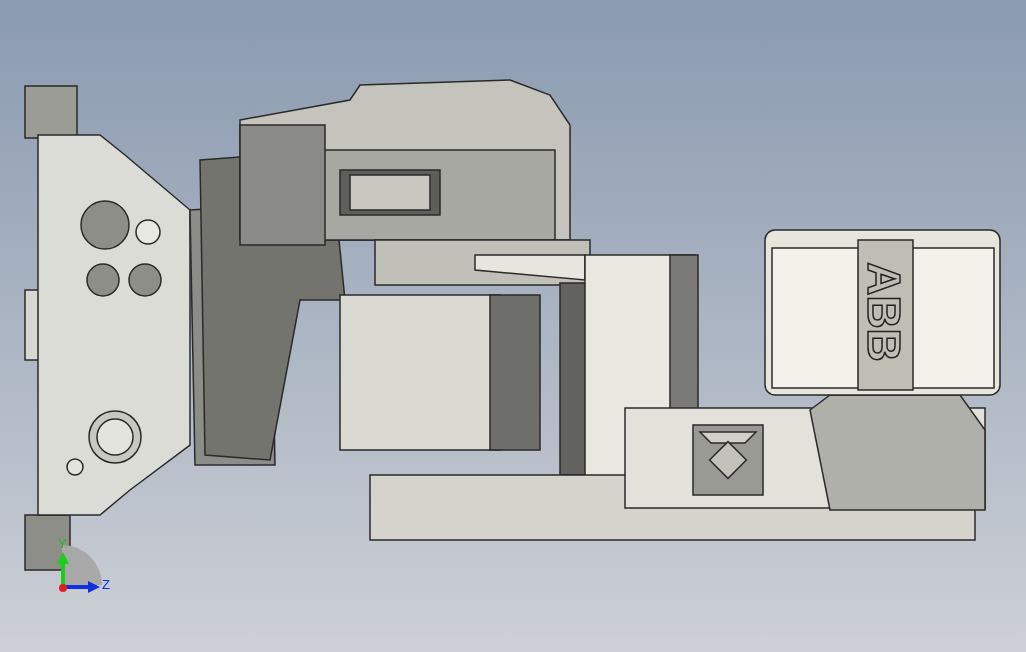 Image resolution: width=1026 pixels, height=652 pixels. Describe the element at coordinates (884, 312) in the screenshot. I see `logo-text: ABB` at that location.